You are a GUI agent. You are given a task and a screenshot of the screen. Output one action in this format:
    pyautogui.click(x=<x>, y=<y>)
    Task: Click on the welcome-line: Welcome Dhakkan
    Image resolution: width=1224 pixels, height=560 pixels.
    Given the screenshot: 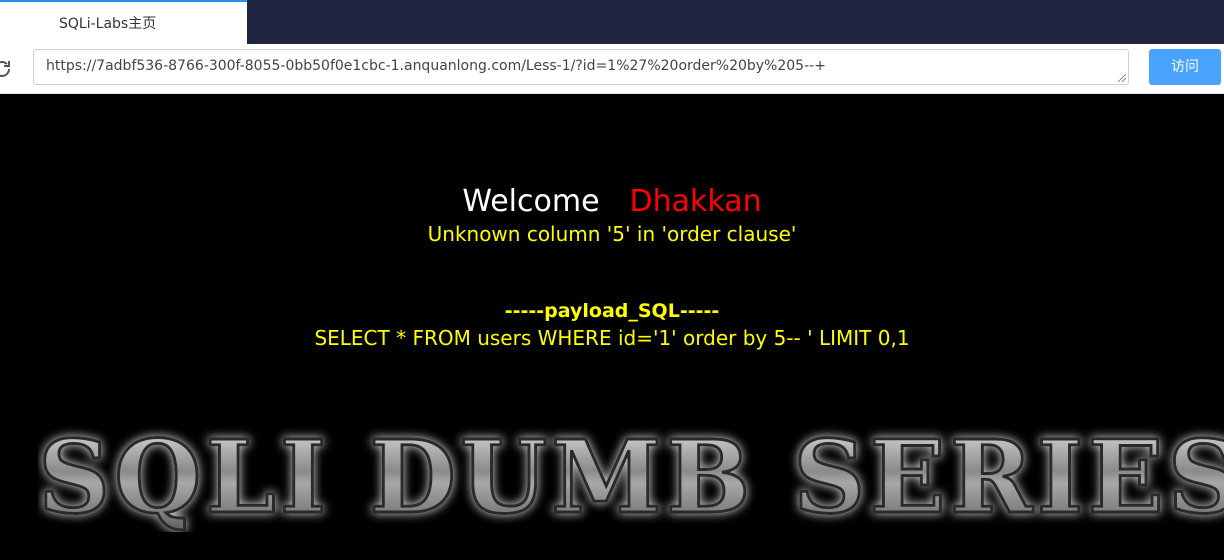 What is the action you would take?
    pyautogui.click(x=612, y=202)
    